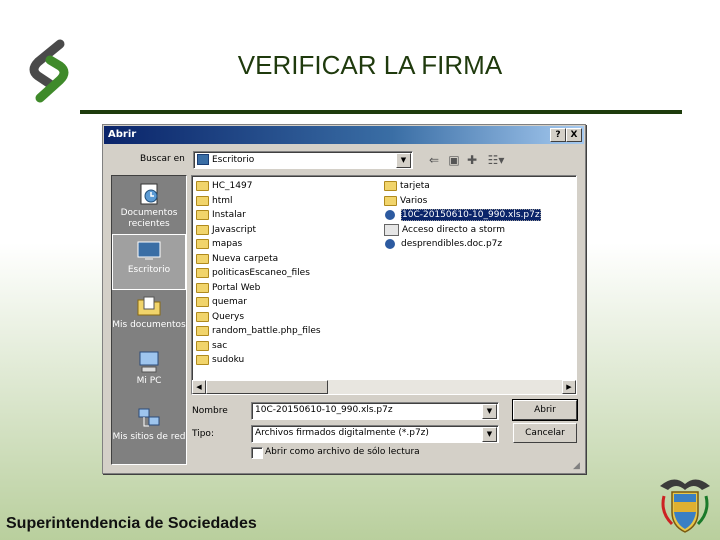  What do you see at coordinates (414, 200) in the screenshot?
I see `file-name: Varios` at bounding box center [414, 200].